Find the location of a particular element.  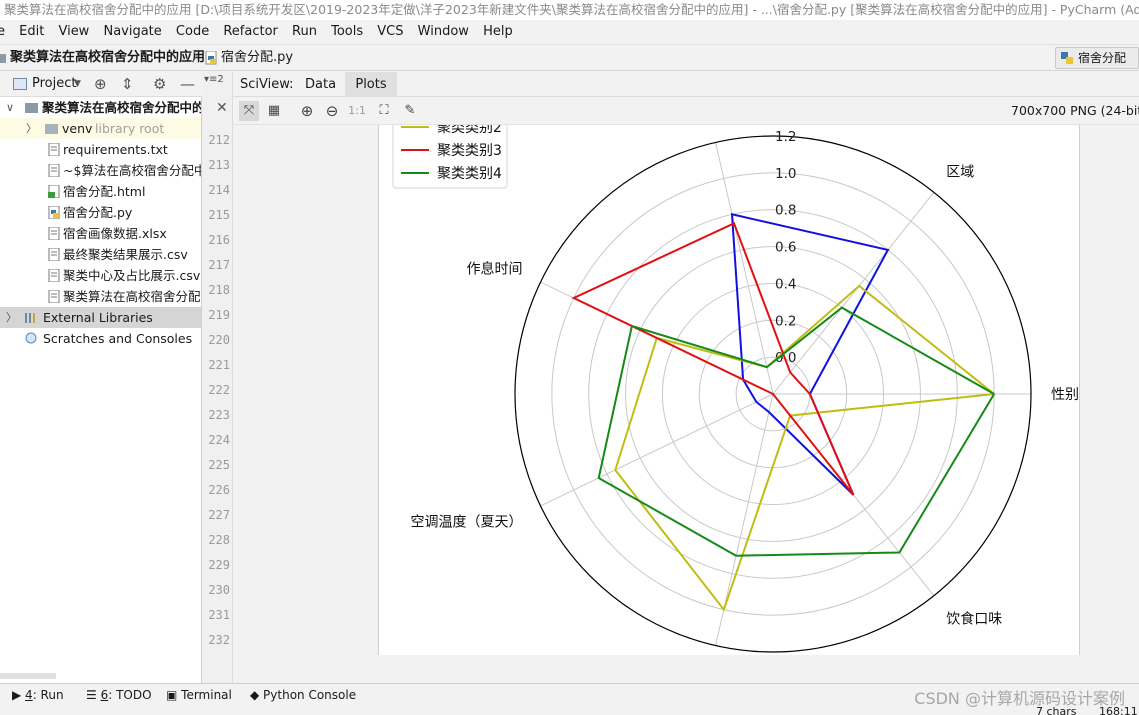

menu-vcs: VCS is located at coordinates (390, 32).